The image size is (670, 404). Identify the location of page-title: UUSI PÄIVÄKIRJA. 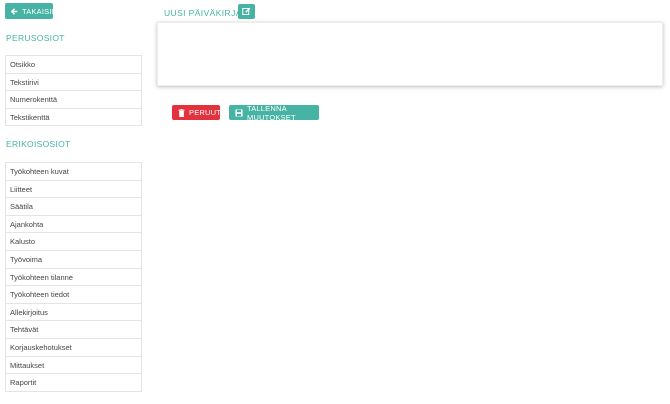
(203, 13).